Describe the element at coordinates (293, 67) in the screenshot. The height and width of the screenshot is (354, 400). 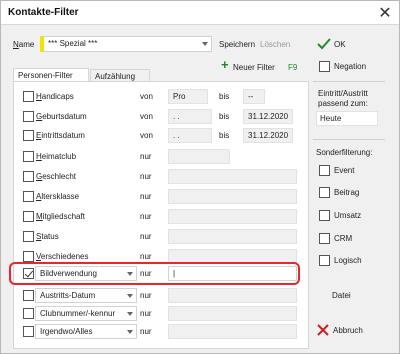
I see `new-filter-shortcut: F9` at that location.